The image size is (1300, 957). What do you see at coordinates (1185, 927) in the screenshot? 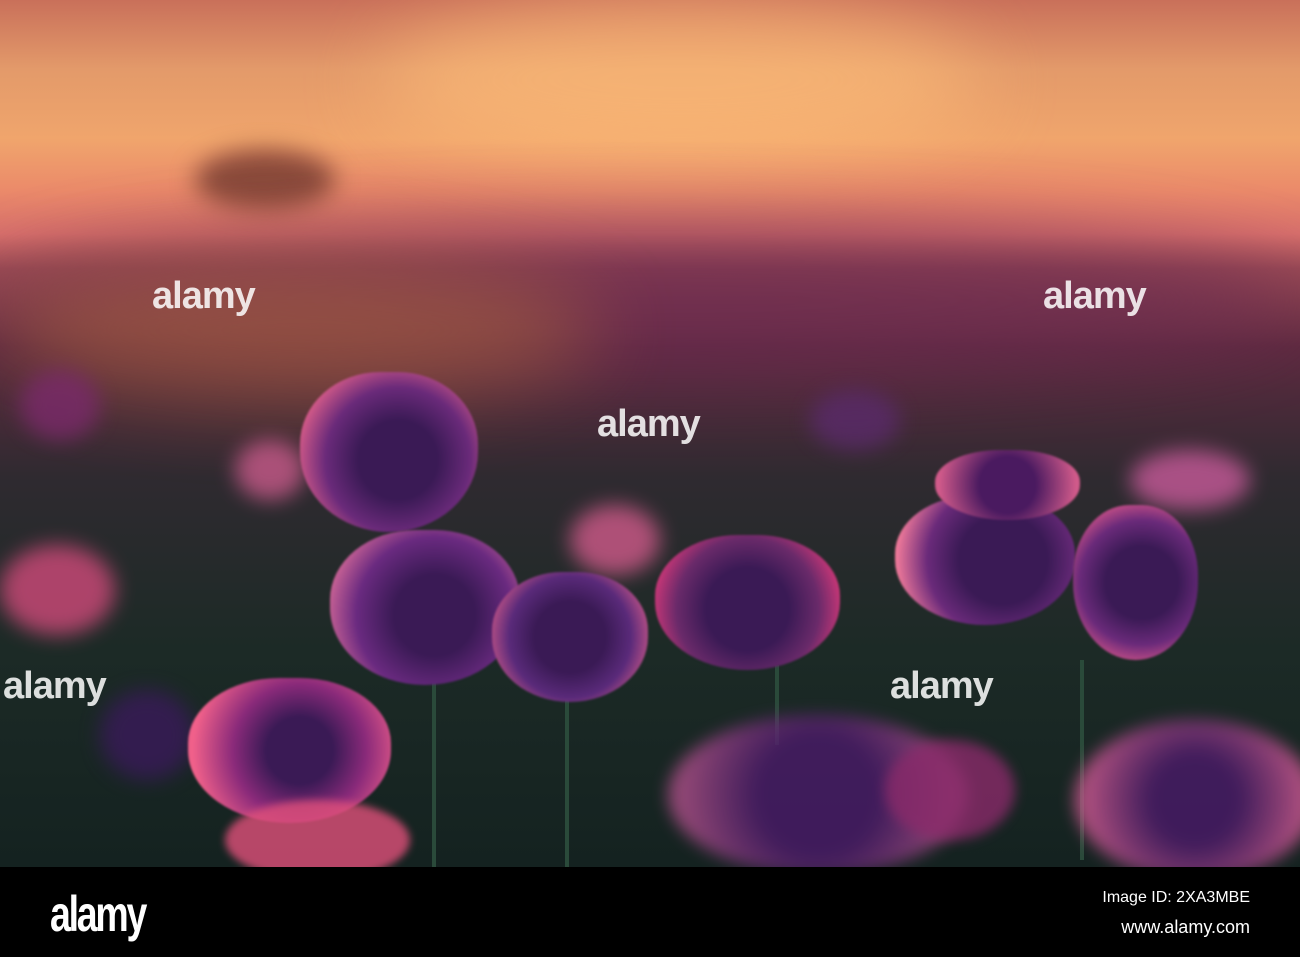
I see `site-url: www.alamy.com` at bounding box center [1185, 927].